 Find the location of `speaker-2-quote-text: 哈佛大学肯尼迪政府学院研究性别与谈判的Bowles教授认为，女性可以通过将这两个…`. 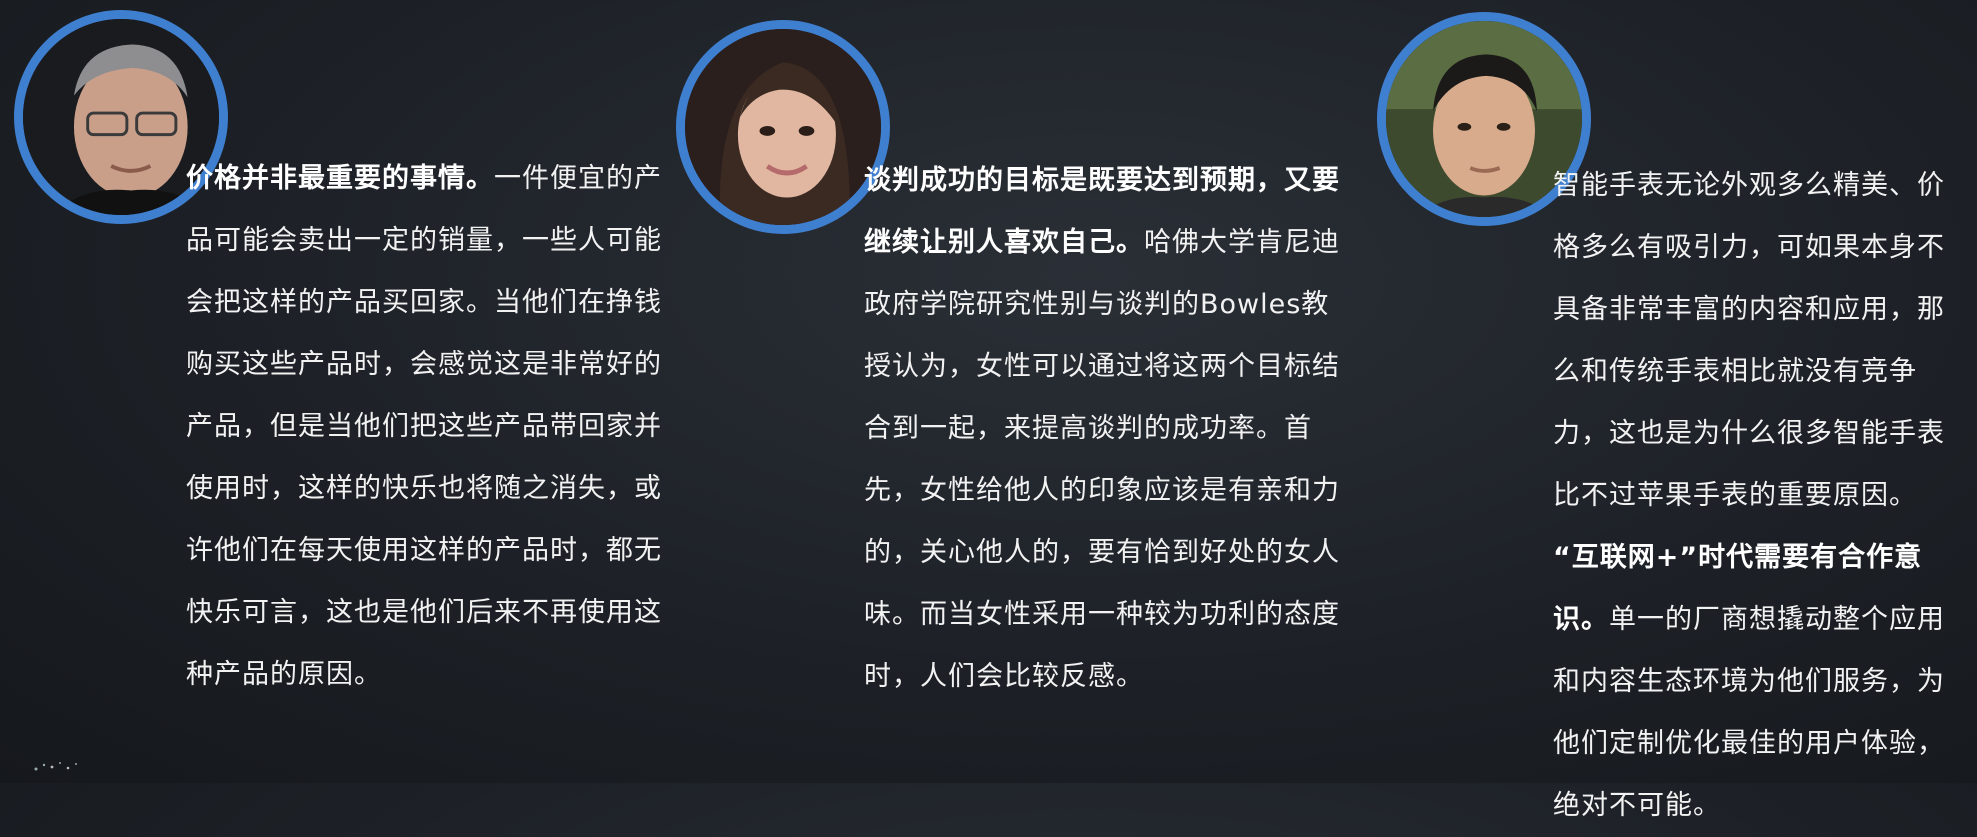

speaker-2-quote-text: 哈佛大学肯尼迪政府学院研究性别与谈判的Bowles教授认为，女性可以通过将这两个… is located at coordinates (1102, 459).